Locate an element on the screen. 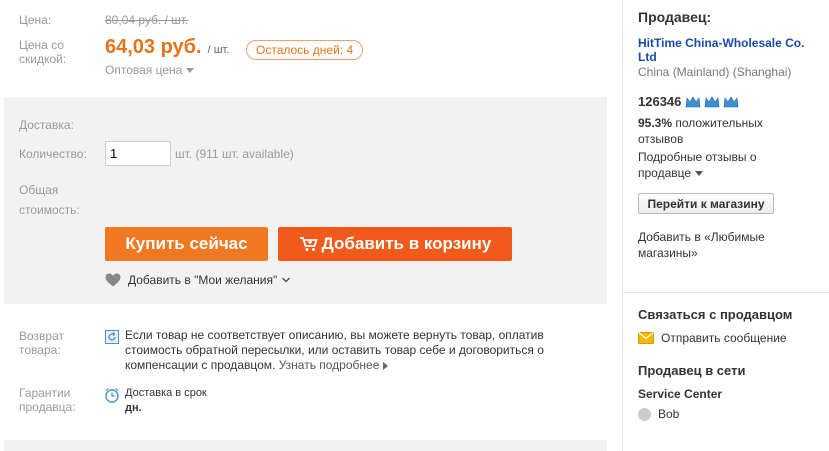  seller-title: Продавец: is located at coordinates (675, 17).